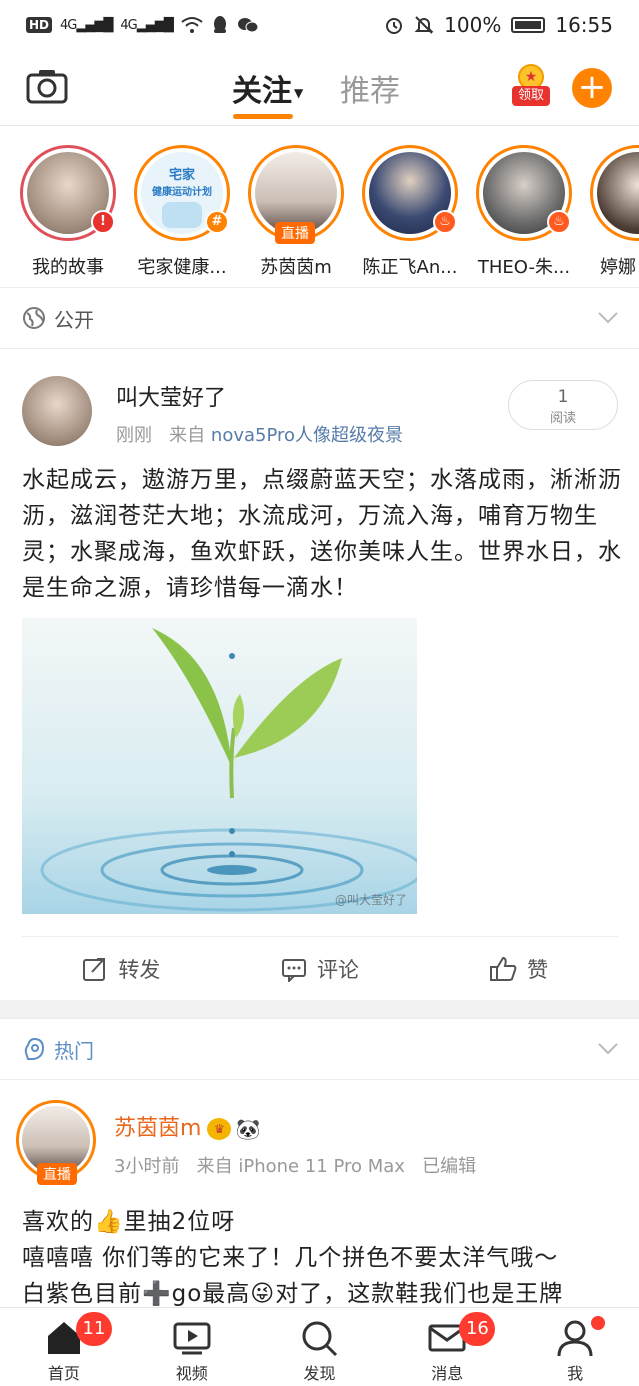 The image size is (639, 1386). What do you see at coordinates (290, 1258) in the screenshot?
I see `post-line: 嘻嘻嘻 你们等的它来了！几个拼色不要太洋气哦～` at bounding box center [290, 1258].